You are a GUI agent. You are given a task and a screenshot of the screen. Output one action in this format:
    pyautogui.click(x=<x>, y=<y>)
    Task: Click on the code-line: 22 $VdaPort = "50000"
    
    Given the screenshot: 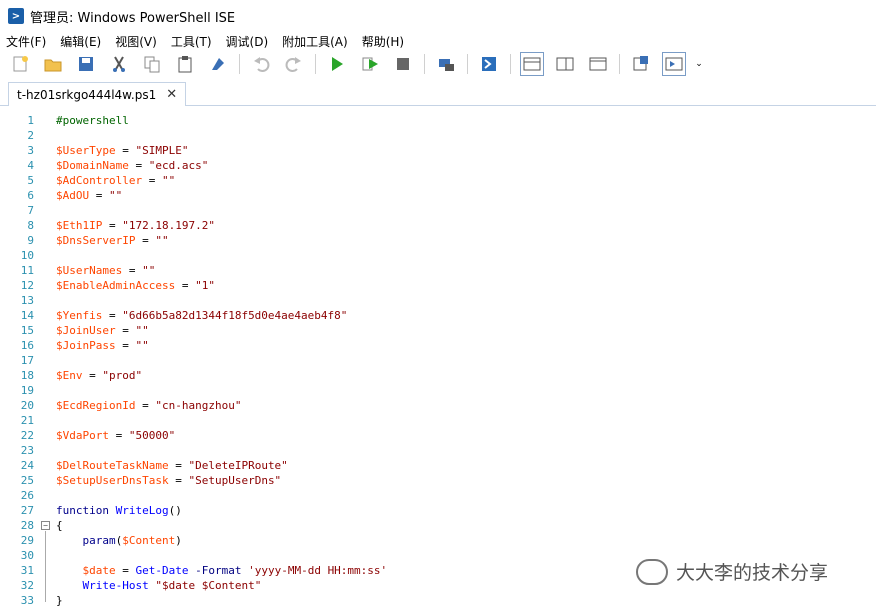 What is the action you would take?
    pyautogui.click(x=438, y=435)
    